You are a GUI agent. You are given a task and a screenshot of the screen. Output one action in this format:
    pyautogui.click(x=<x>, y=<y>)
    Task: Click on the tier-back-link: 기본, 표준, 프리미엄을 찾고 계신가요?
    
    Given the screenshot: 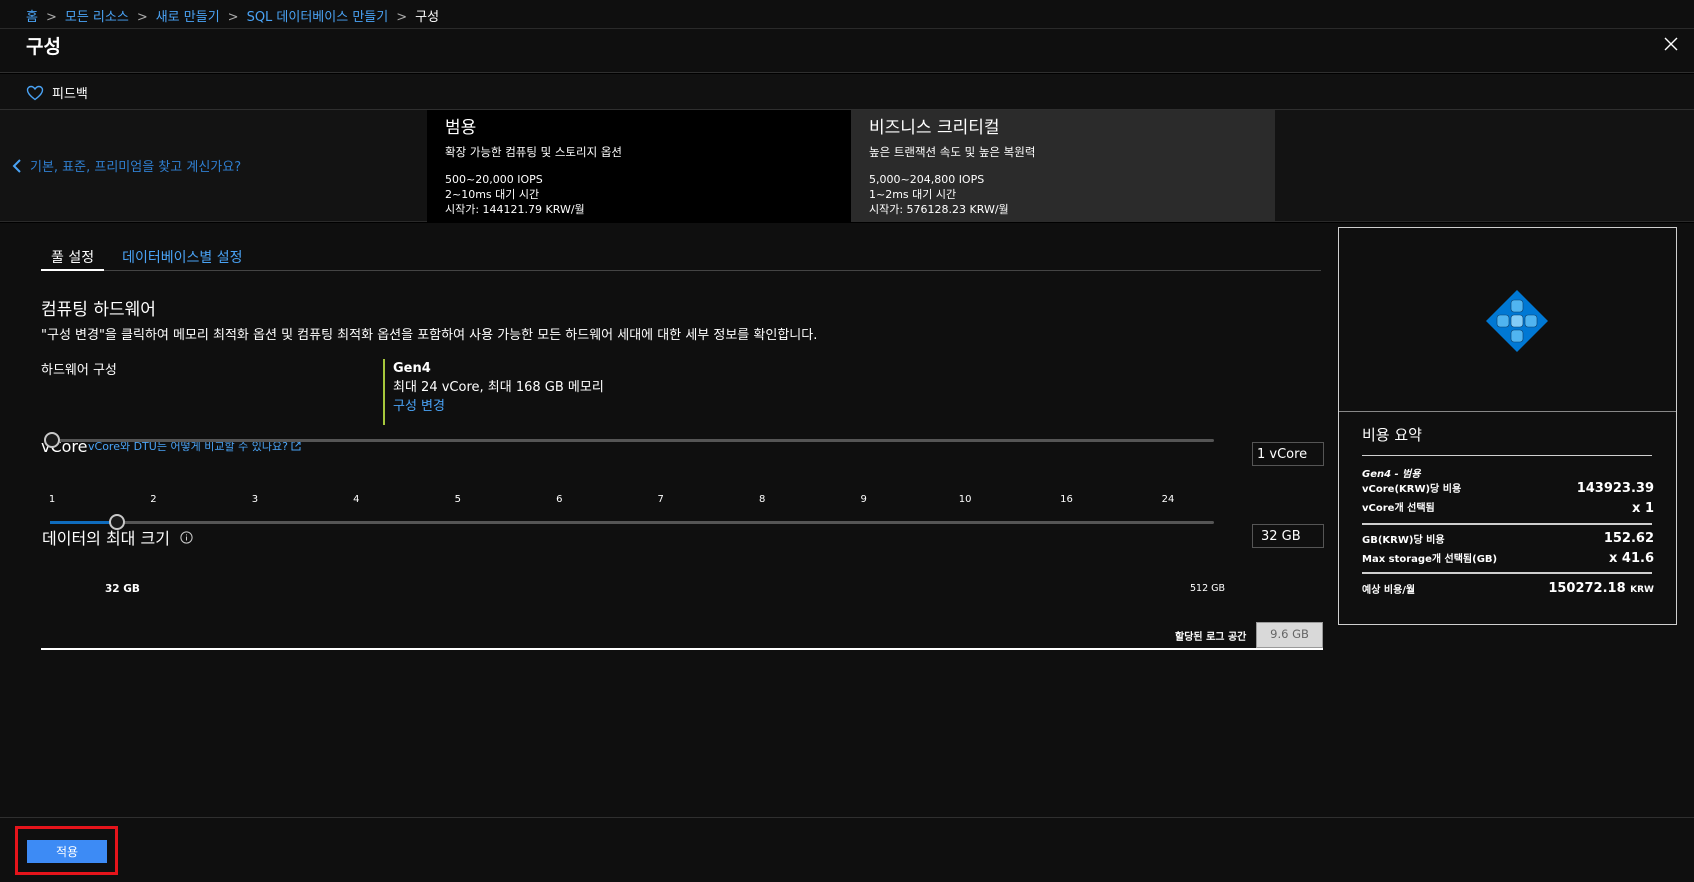 What is the action you would take?
    pyautogui.click(x=126, y=165)
    